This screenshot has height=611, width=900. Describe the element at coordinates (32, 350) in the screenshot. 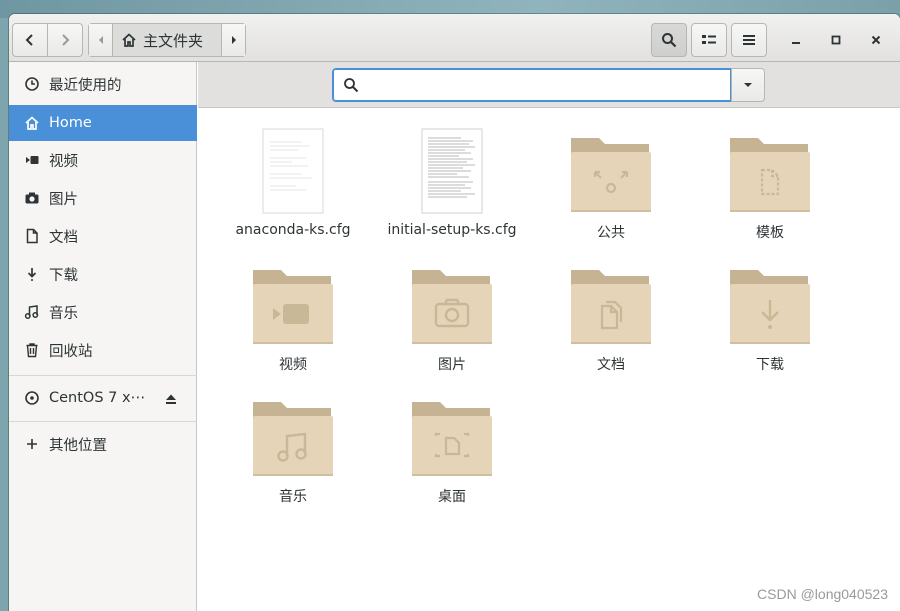

I see `trash-icon` at that location.